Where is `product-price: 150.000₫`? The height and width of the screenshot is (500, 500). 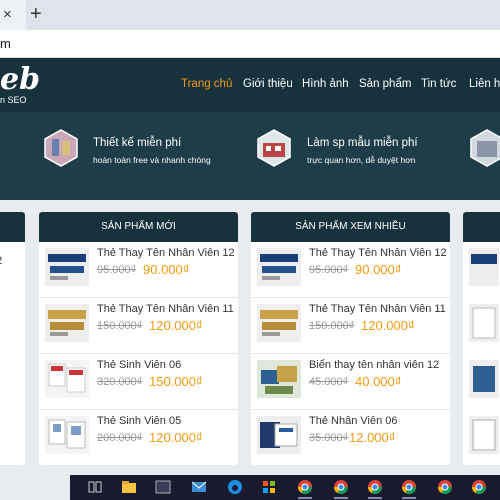
product-price: 150.000₫ is located at coordinates (176, 381).